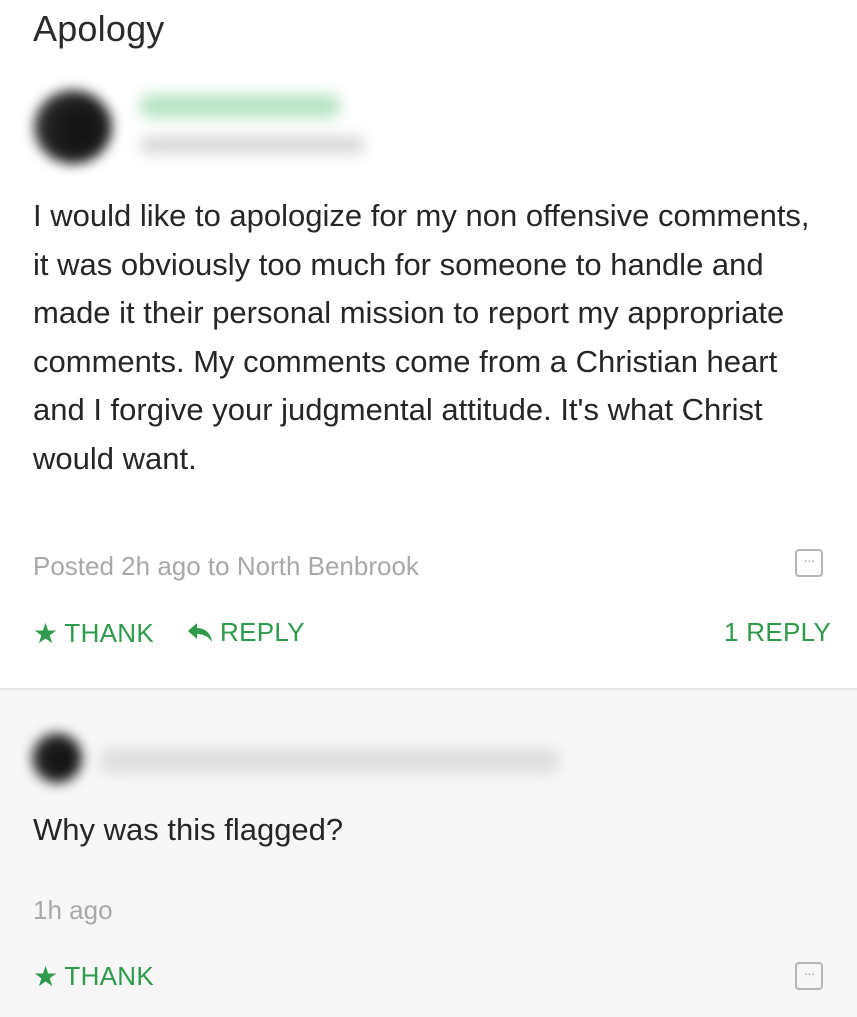  What do you see at coordinates (188, 829) in the screenshot?
I see `reply-body: Why was this flagged?` at bounding box center [188, 829].